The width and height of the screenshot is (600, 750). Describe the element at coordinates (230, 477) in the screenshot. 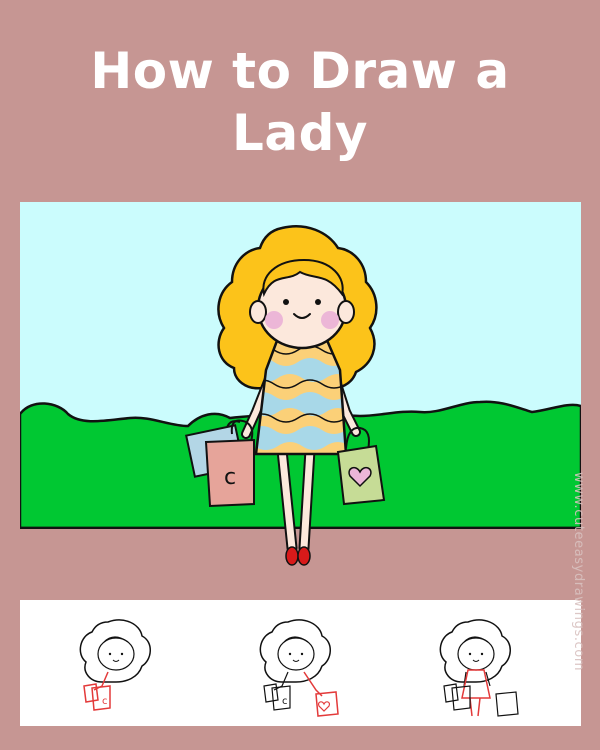

I see `bag-letter: c` at that location.